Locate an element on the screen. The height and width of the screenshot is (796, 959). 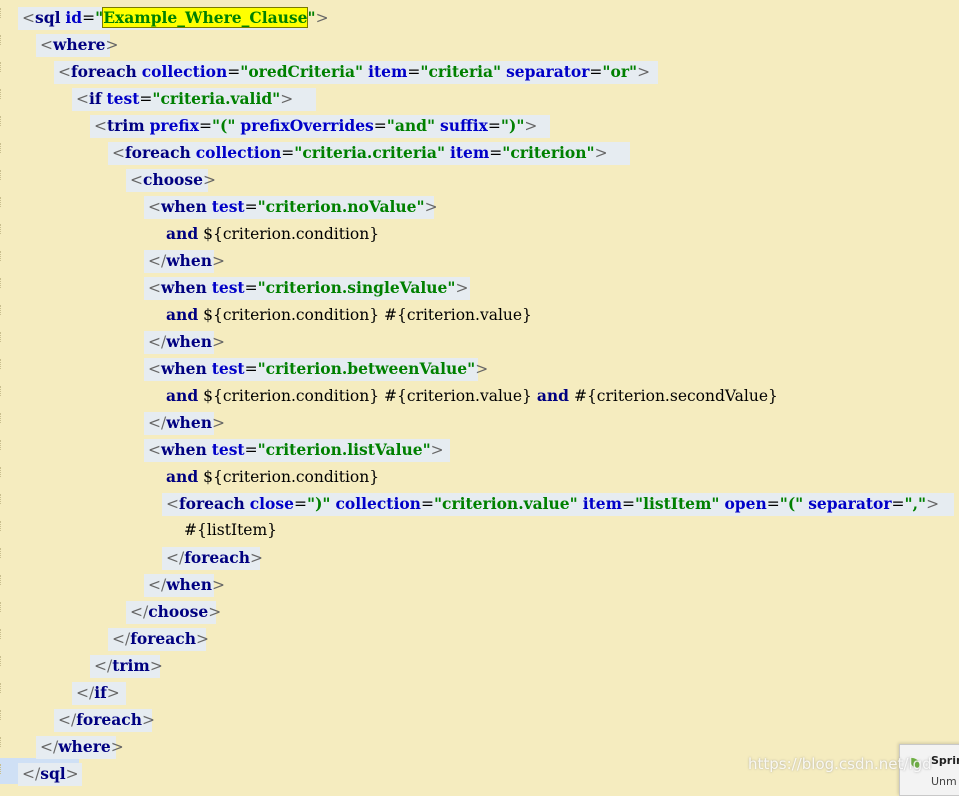
code-line: <when test="criterion.listValue"> is located at coordinates (297, 449).